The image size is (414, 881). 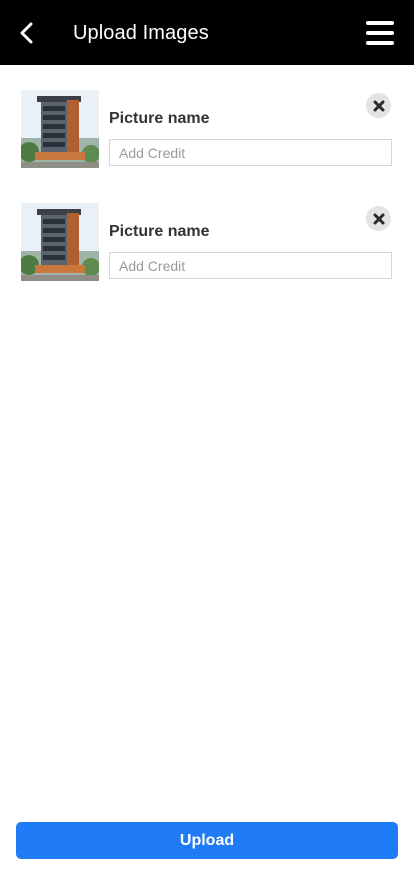 I want to click on menu-button, so click(x=381, y=33).